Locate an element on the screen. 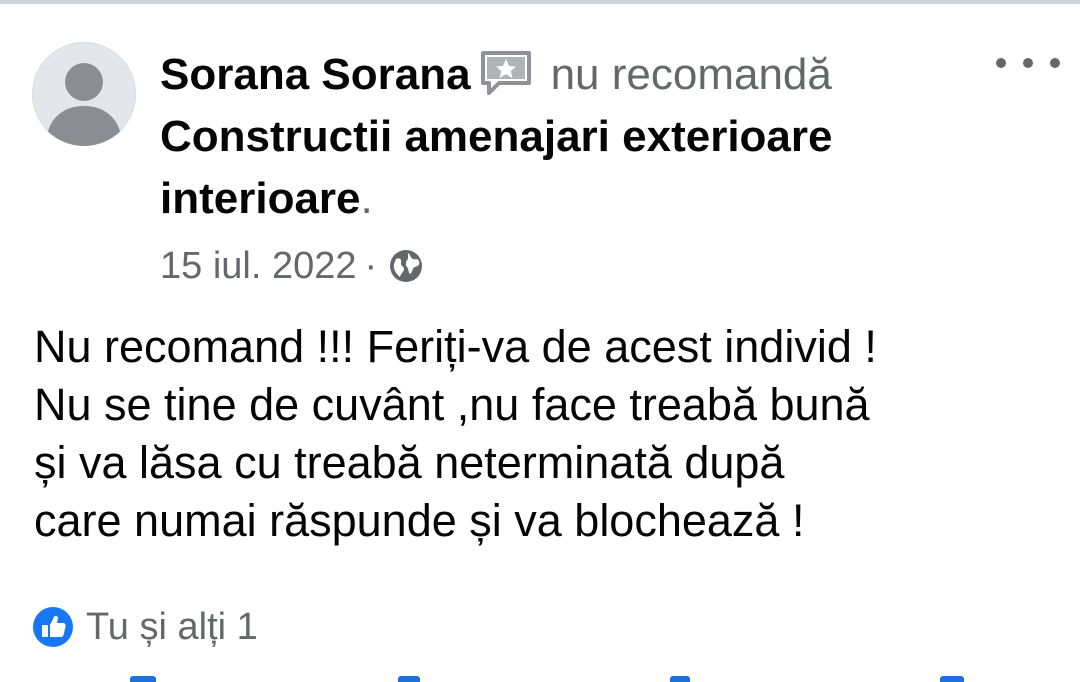 The image size is (1080, 682). more-options-button is located at coordinates (1028, 63).